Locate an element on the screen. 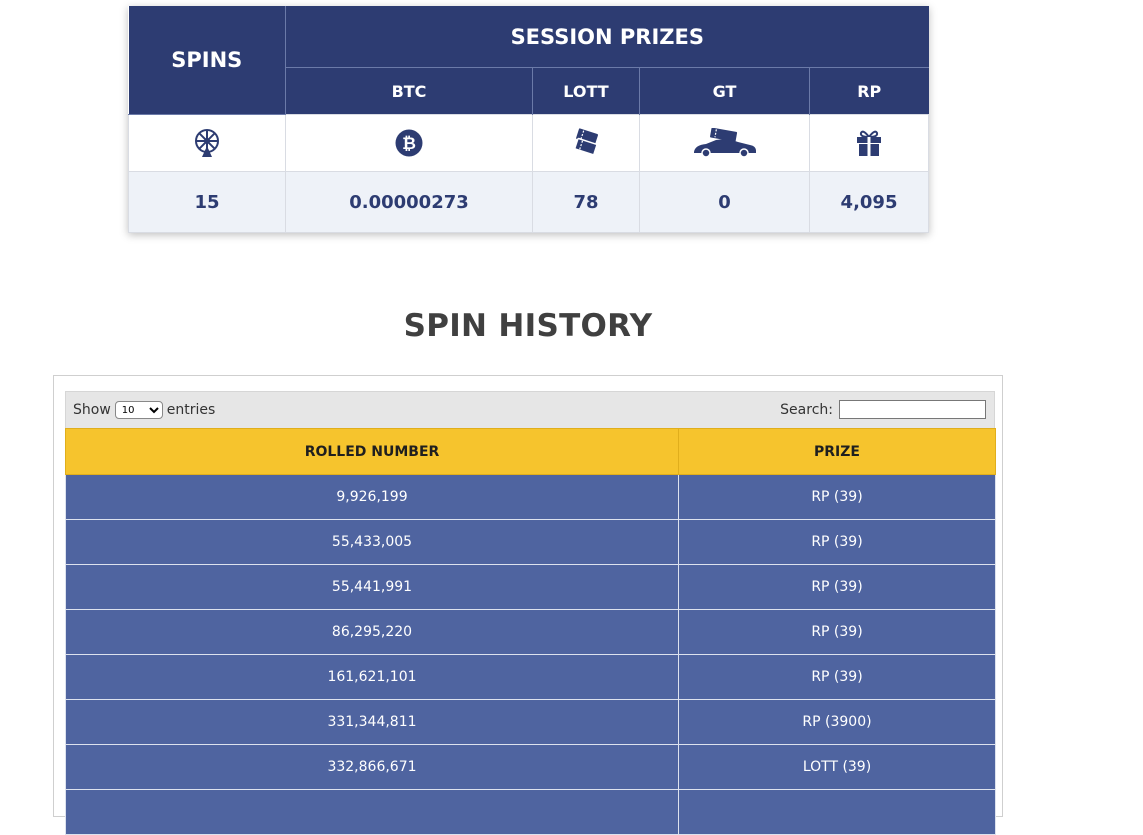 The height and width of the screenshot is (835, 1143). table-row: 331,344,811 RP (3900) is located at coordinates (530, 722).